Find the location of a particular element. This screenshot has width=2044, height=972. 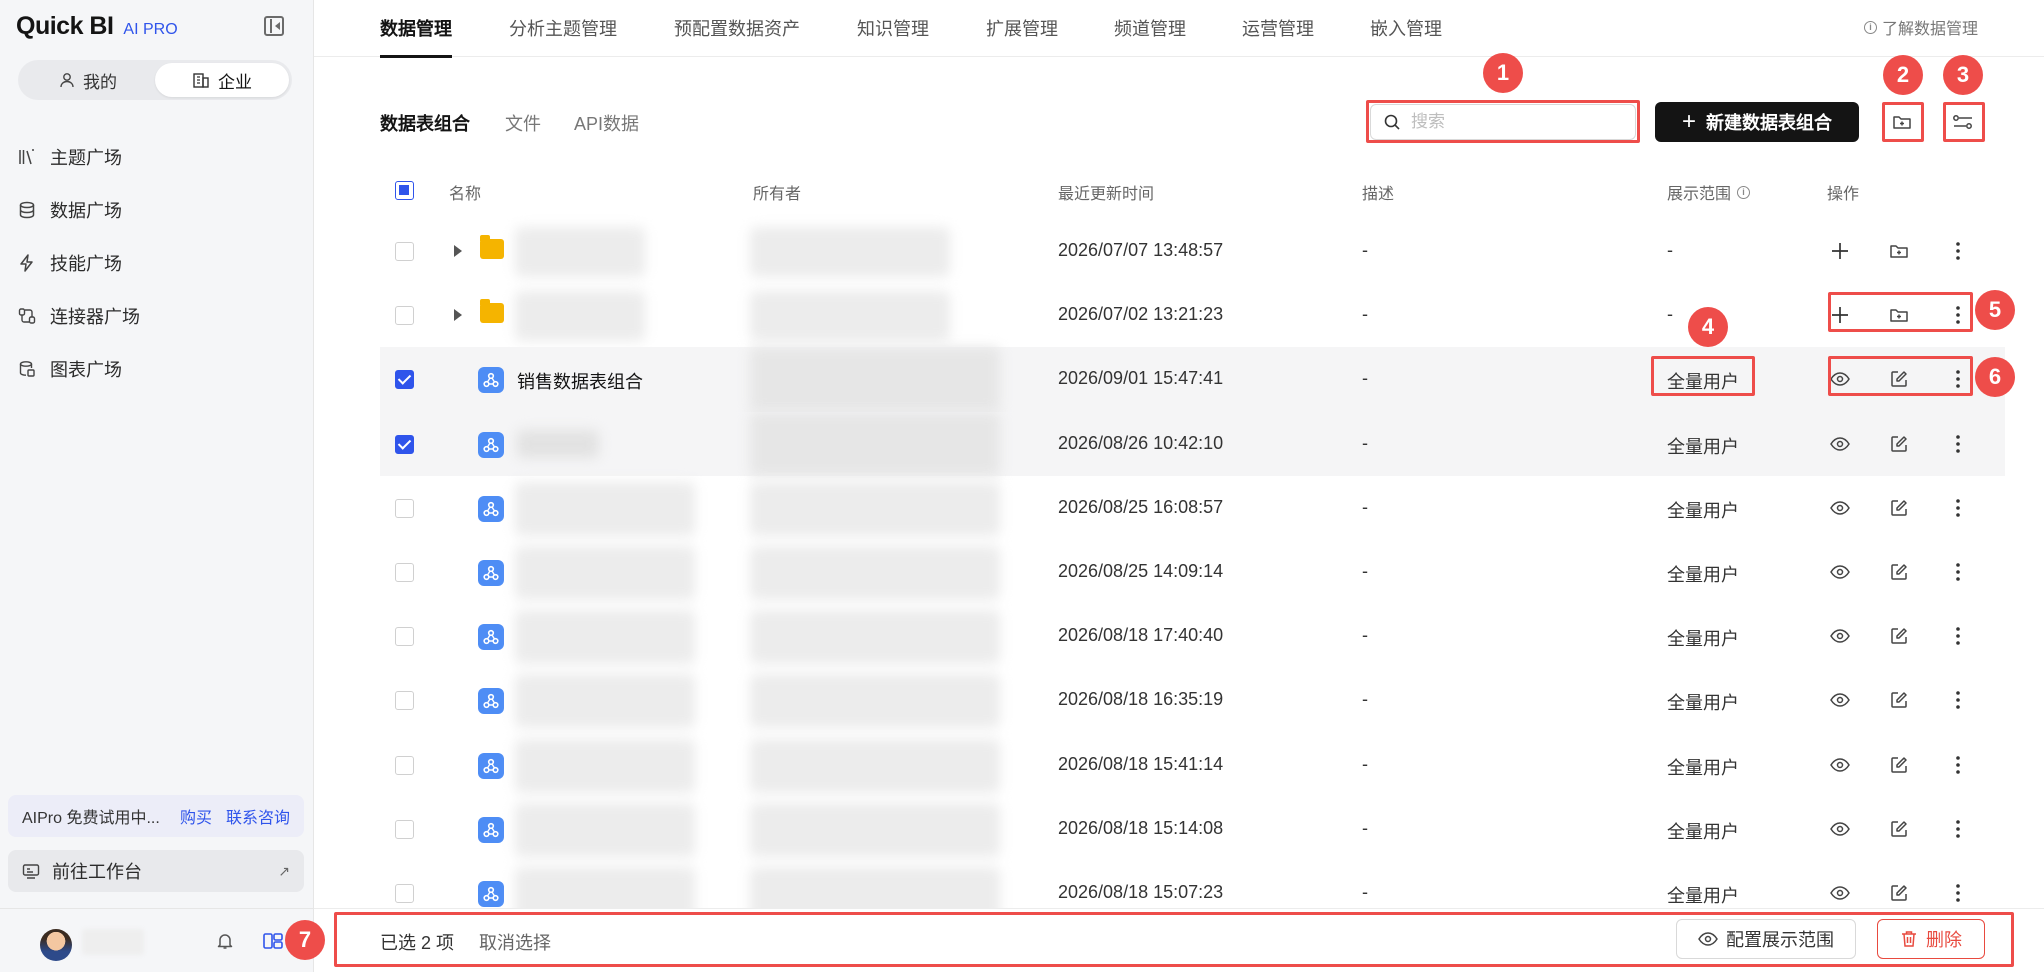

table-row: 2026/08/18 16:35:19 - 全量用户 is located at coordinates (1192, 700).